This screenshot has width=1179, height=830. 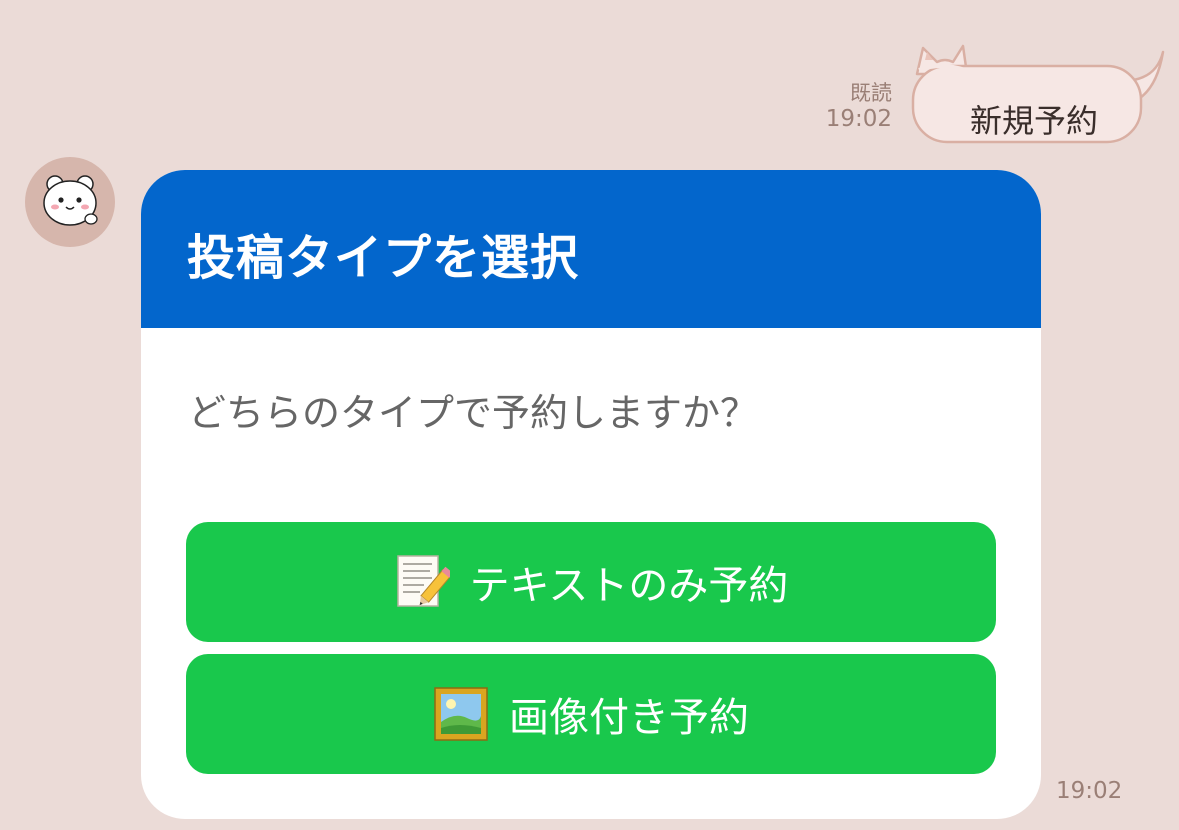 I want to click on text-only-reservation-button: テキストのみ予約, so click(x=591, y=582).